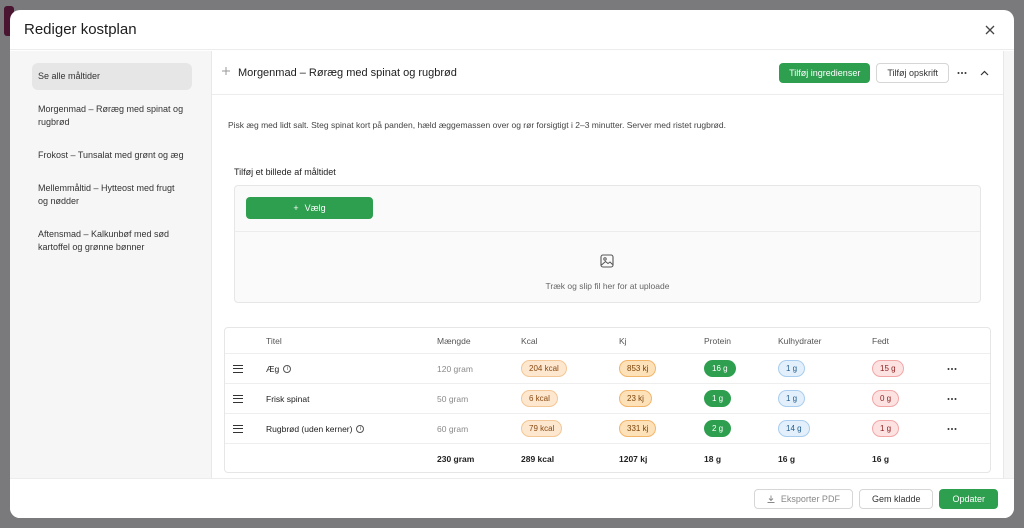  I want to click on drop-instructions: Træk og slip fil her for at uploade, so click(607, 286).